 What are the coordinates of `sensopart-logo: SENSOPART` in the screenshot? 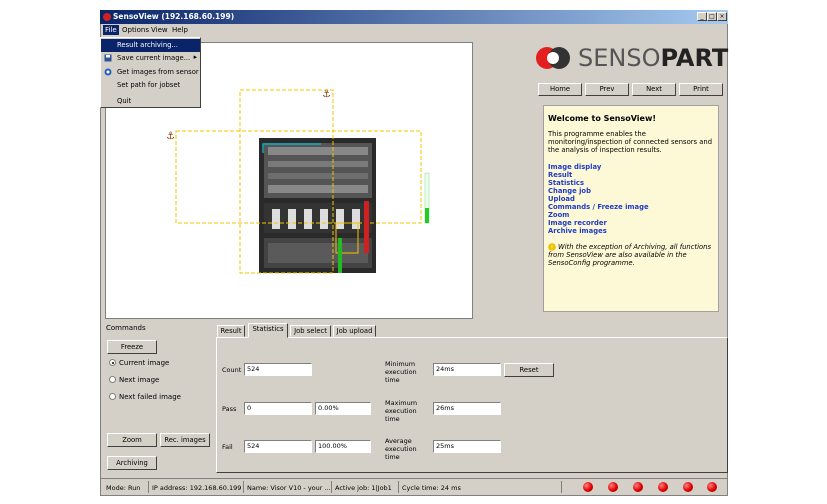 It's located at (631, 58).